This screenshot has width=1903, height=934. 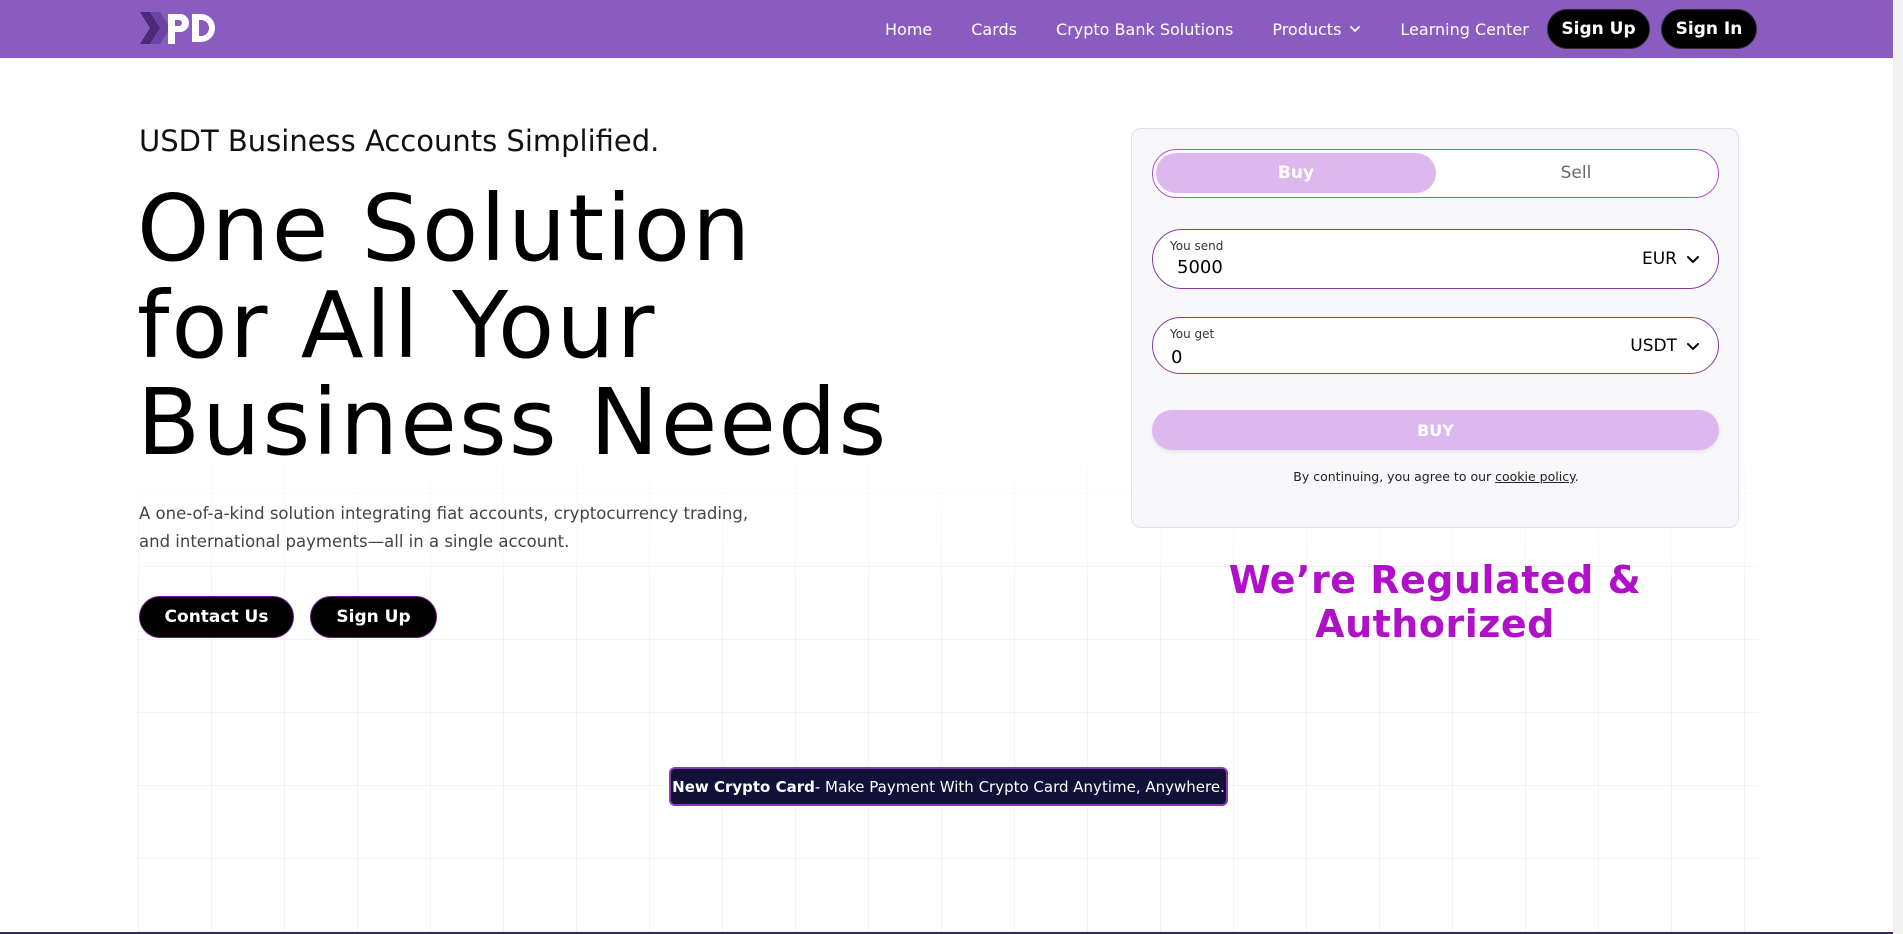 I want to click on cookie-policy-link: cookie policy, so click(x=1535, y=476).